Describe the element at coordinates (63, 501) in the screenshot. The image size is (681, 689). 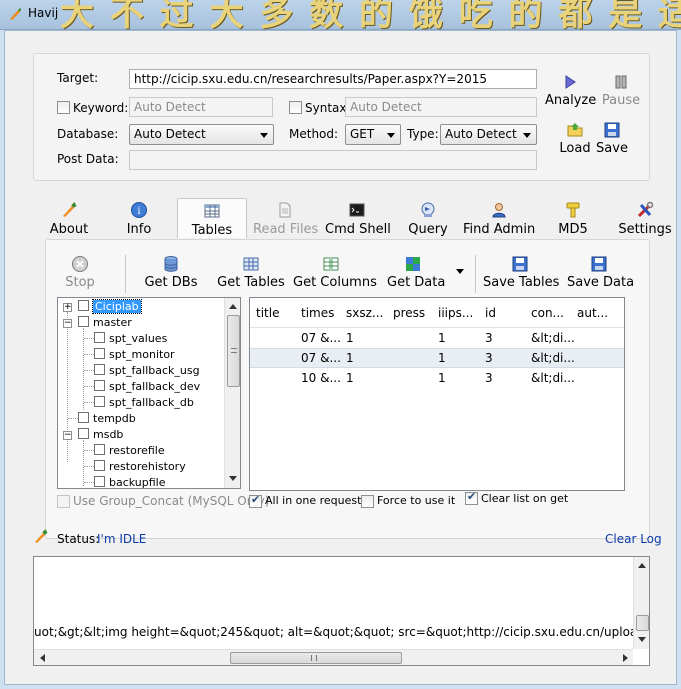
I see `group-concat-checkbox` at that location.